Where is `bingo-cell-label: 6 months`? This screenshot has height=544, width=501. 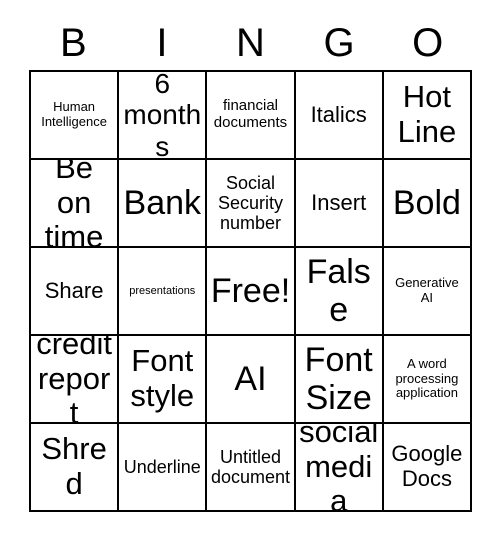
bingo-cell-label: 6 months is located at coordinates (162, 116).